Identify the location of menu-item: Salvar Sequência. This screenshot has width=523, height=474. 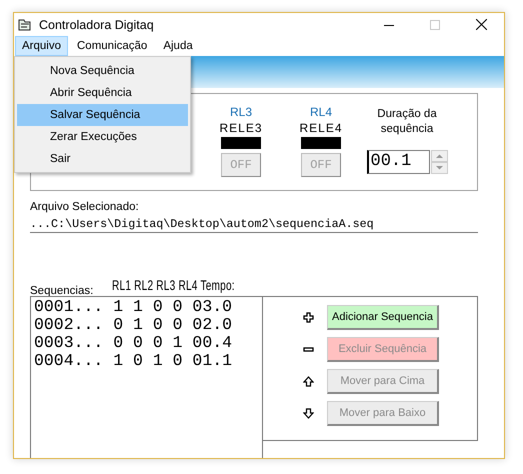
(102, 115).